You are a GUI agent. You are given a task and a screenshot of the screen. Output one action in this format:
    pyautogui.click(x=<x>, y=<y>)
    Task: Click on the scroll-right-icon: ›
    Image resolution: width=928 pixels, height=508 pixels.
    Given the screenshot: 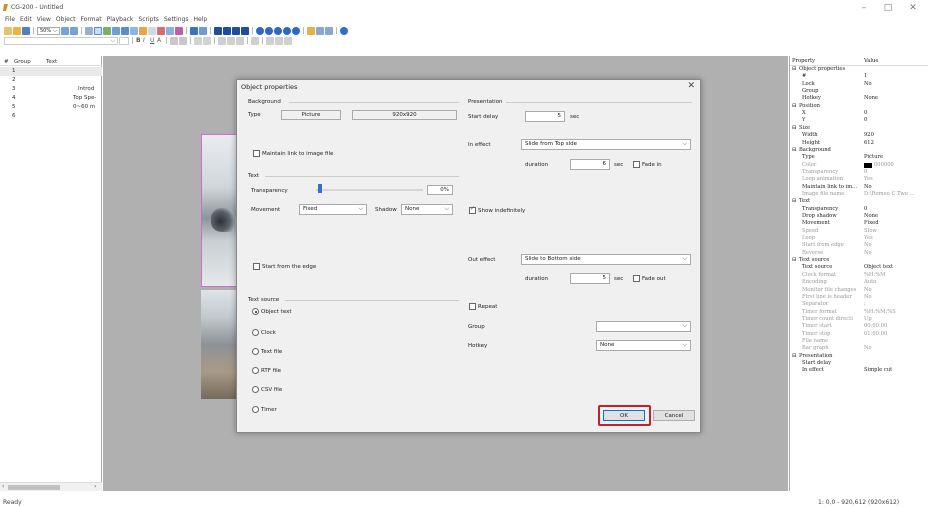 What is the action you would take?
    pyautogui.click(x=95, y=486)
    